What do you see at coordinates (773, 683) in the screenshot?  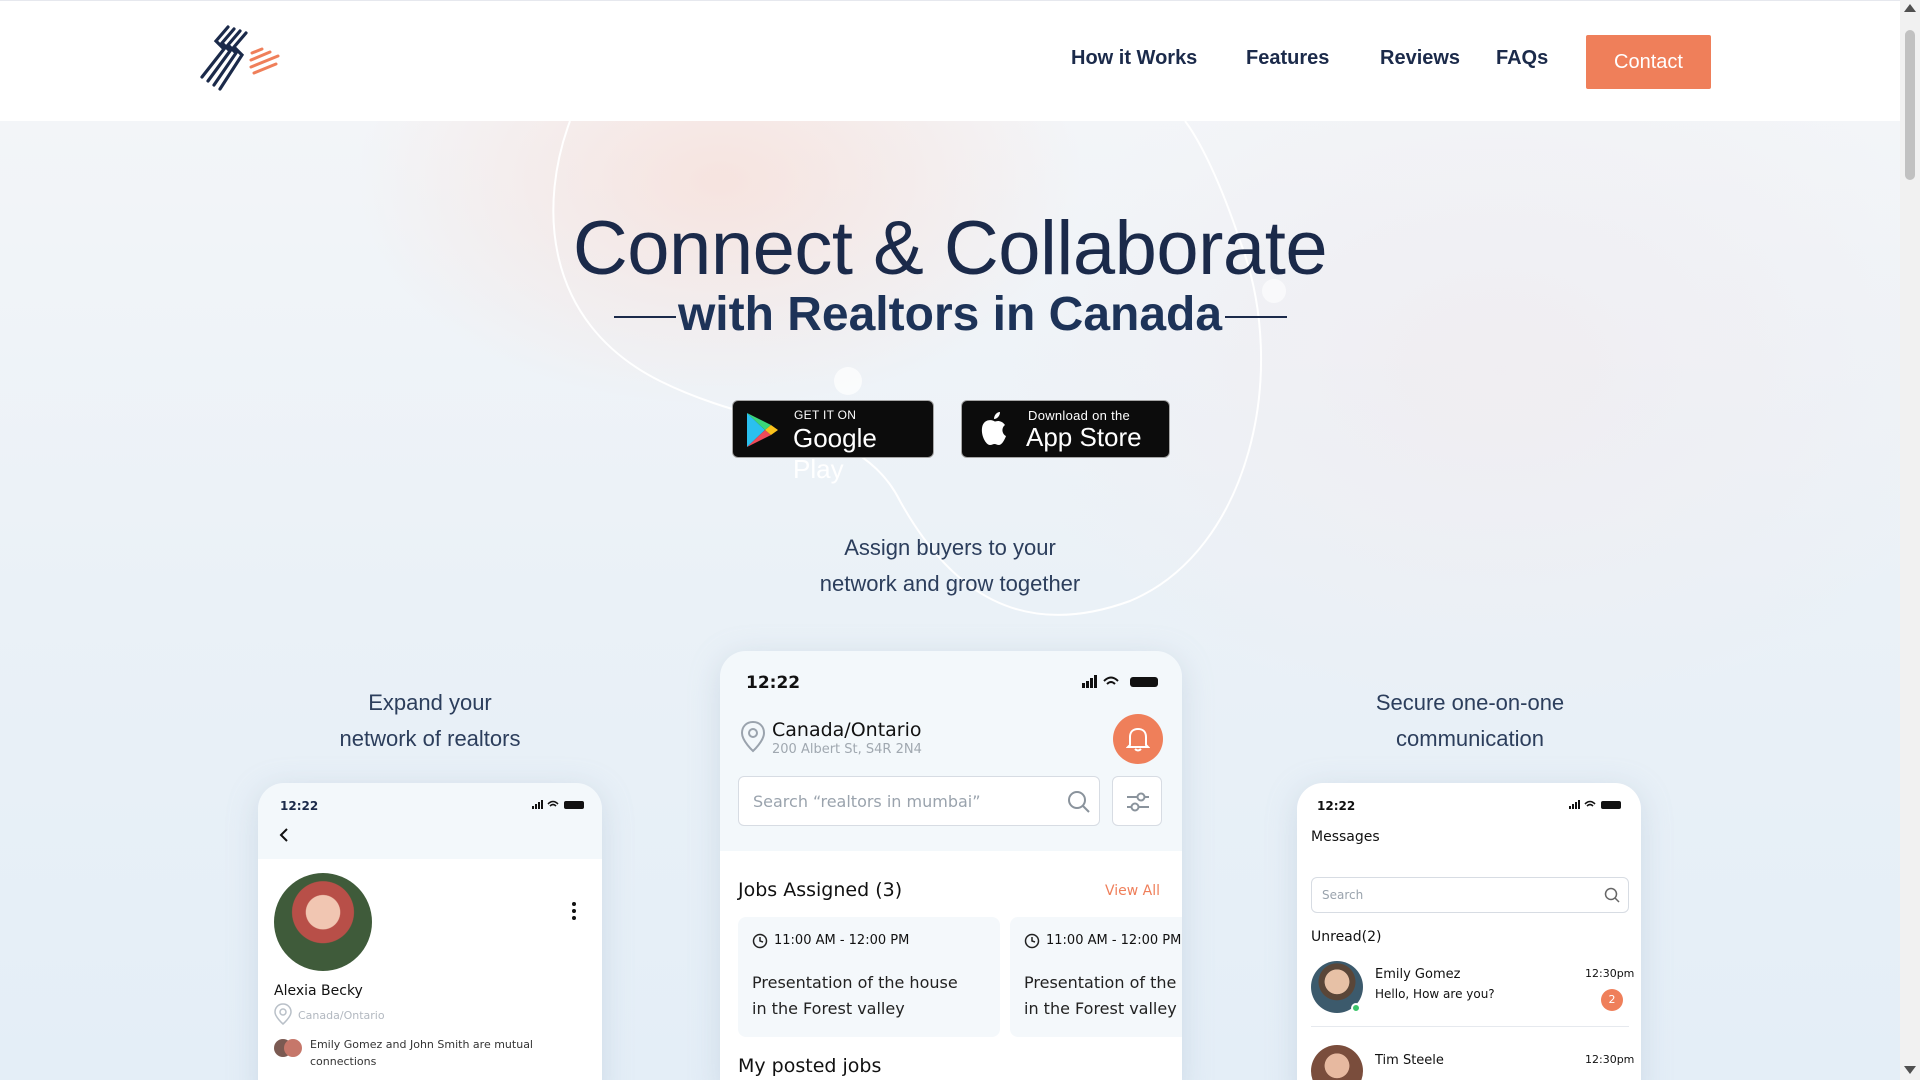 I see `center-phone-time: 12:22` at bounding box center [773, 683].